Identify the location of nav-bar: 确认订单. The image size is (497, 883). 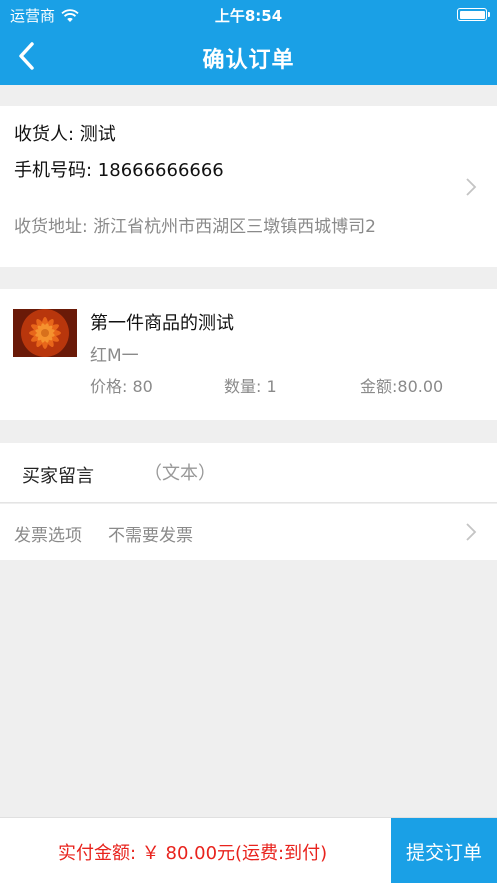
(248, 56).